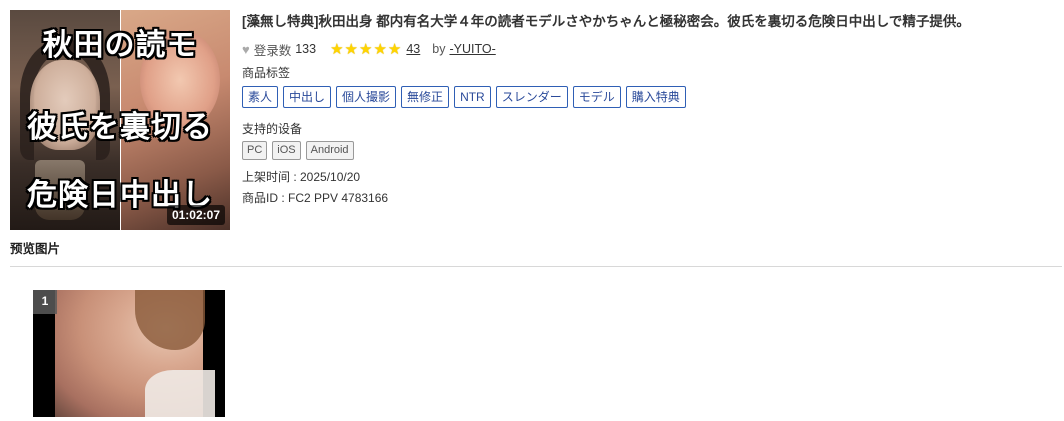 This screenshot has width=1064, height=421. What do you see at coordinates (315, 198) in the screenshot?
I see `product-id: 商品ID : FC2 PPV 4783166` at bounding box center [315, 198].